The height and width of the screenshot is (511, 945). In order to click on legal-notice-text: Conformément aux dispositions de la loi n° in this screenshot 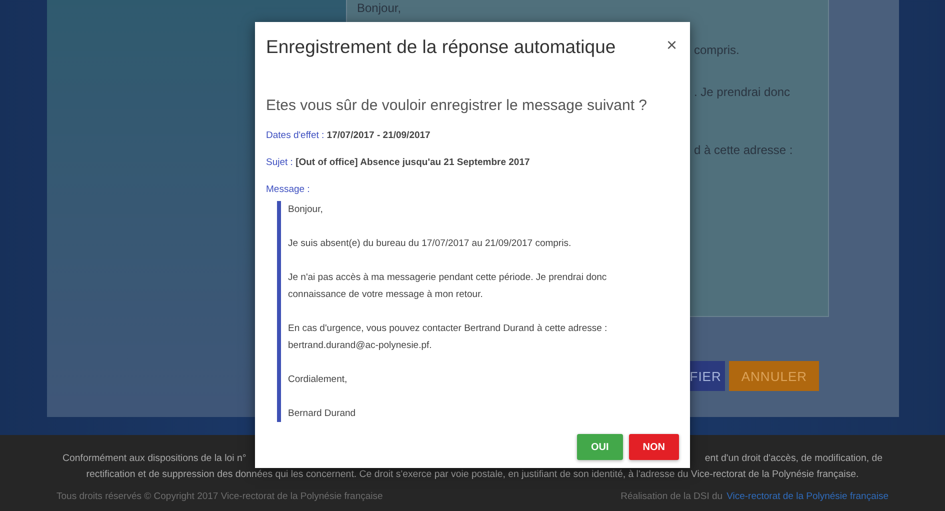, I will do `click(154, 459)`.